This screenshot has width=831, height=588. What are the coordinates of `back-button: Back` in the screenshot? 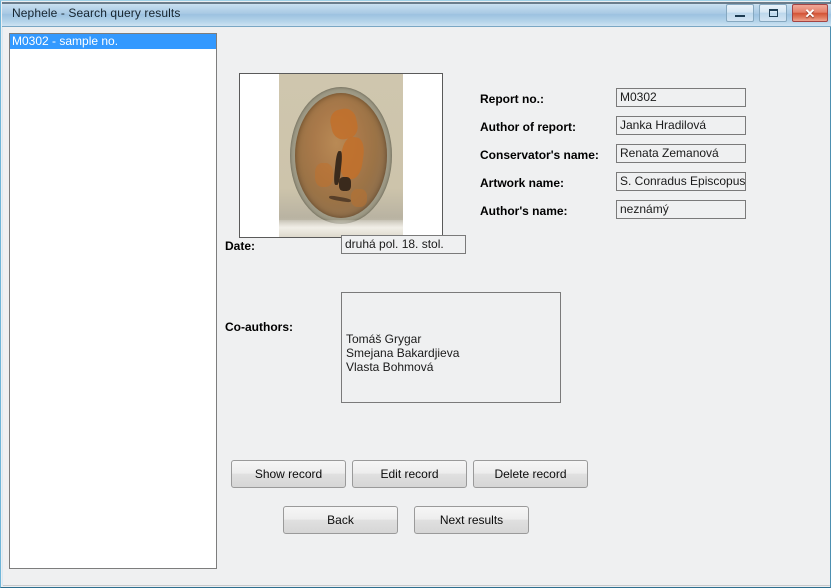 It's located at (340, 520).